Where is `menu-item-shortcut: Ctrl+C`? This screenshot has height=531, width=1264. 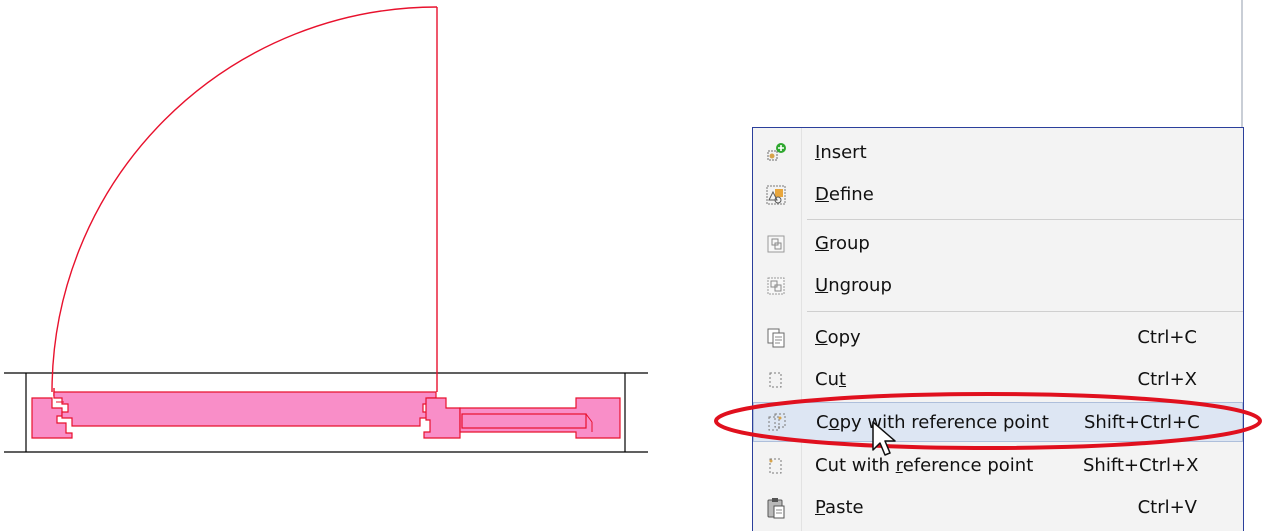 menu-item-shortcut: Ctrl+C is located at coordinates (1167, 337).